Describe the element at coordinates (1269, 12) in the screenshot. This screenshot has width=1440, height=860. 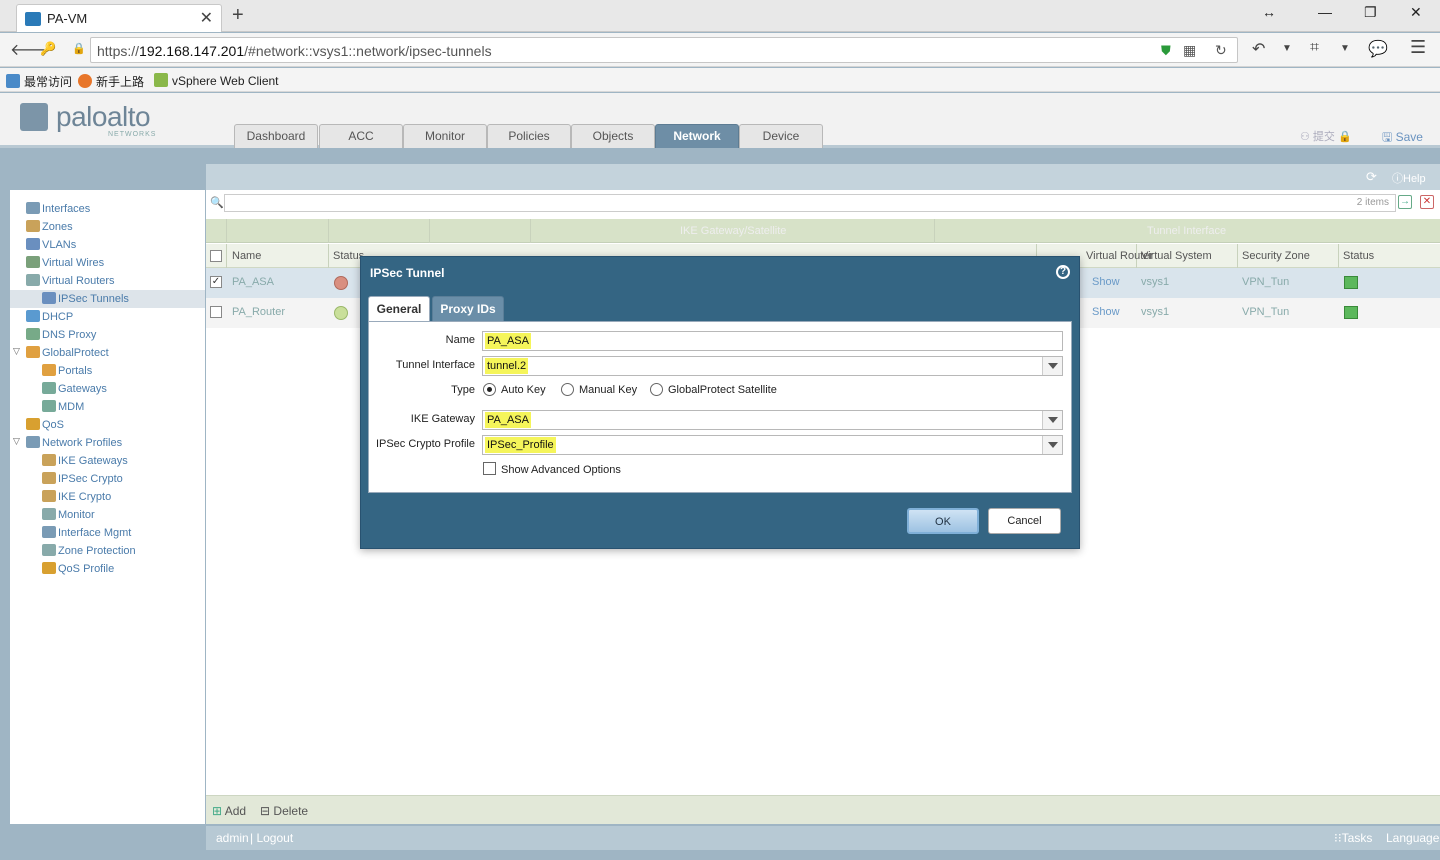
I see `resize-icon: ↔` at that location.